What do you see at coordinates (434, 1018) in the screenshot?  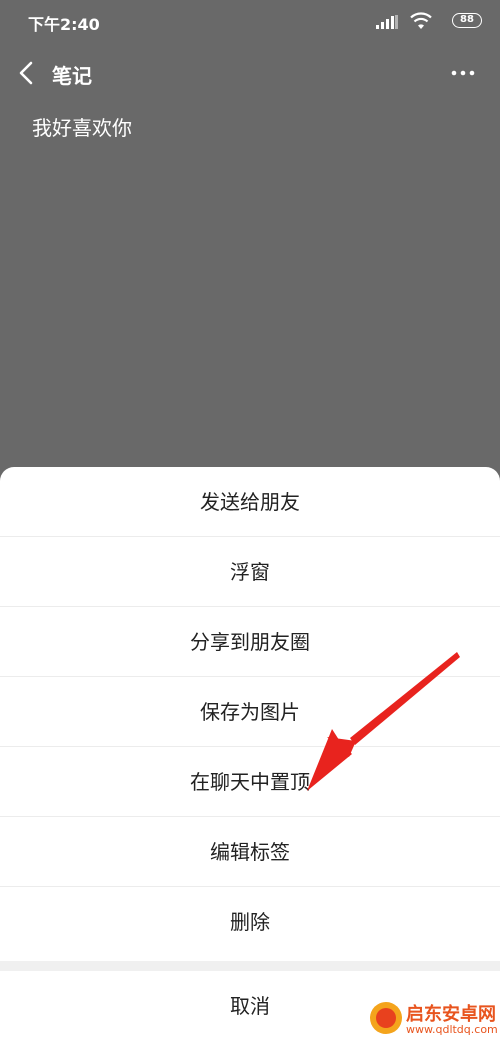 I see `watermark: 启东安卓网 www.qdltdq.com` at bounding box center [434, 1018].